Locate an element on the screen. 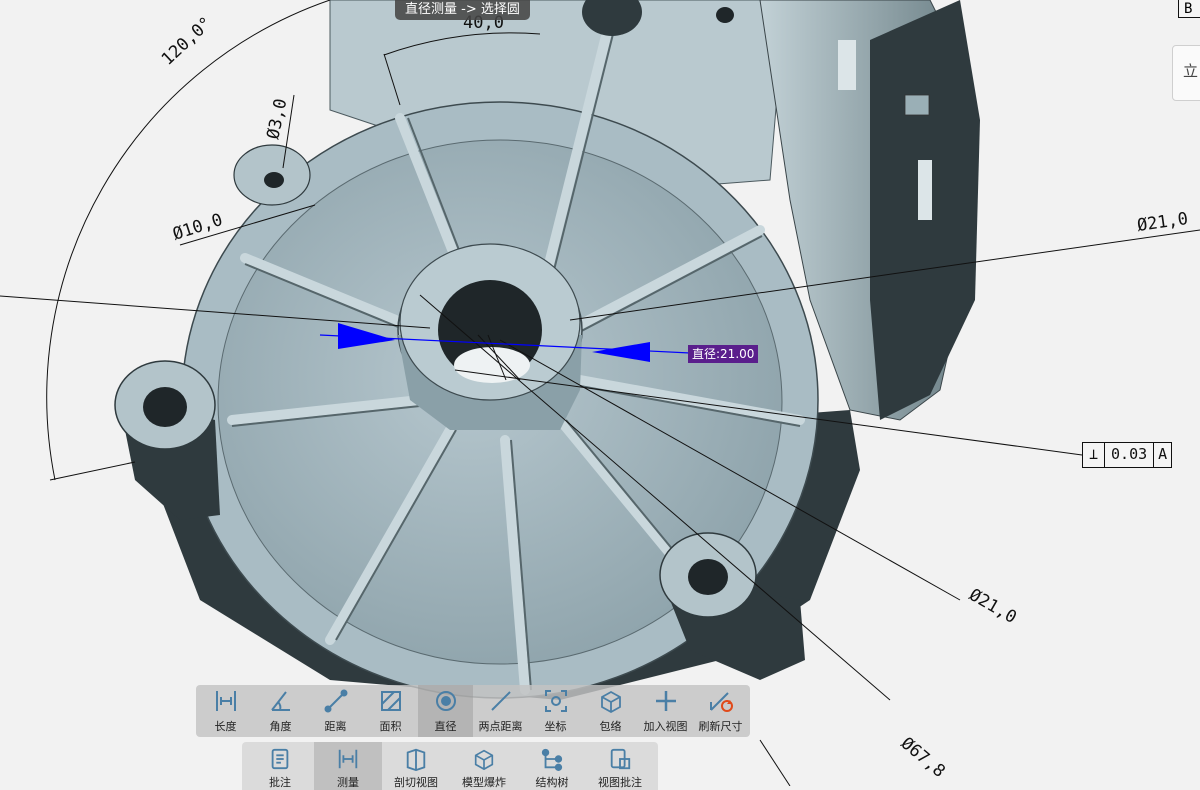 This screenshot has width=1200, height=790. tool-angle: 角度 is located at coordinates (280, 711).